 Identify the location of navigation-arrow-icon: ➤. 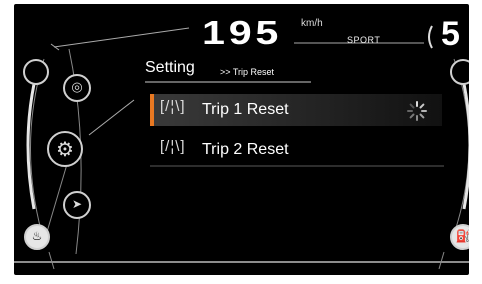
(77, 204).